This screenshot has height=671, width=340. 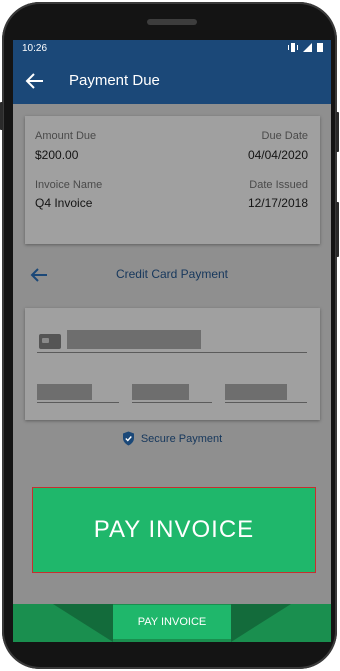 What do you see at coordinates (172, 402) in the screenshot?
I see `expiry-year-underline` at bounding box center [172, 402].